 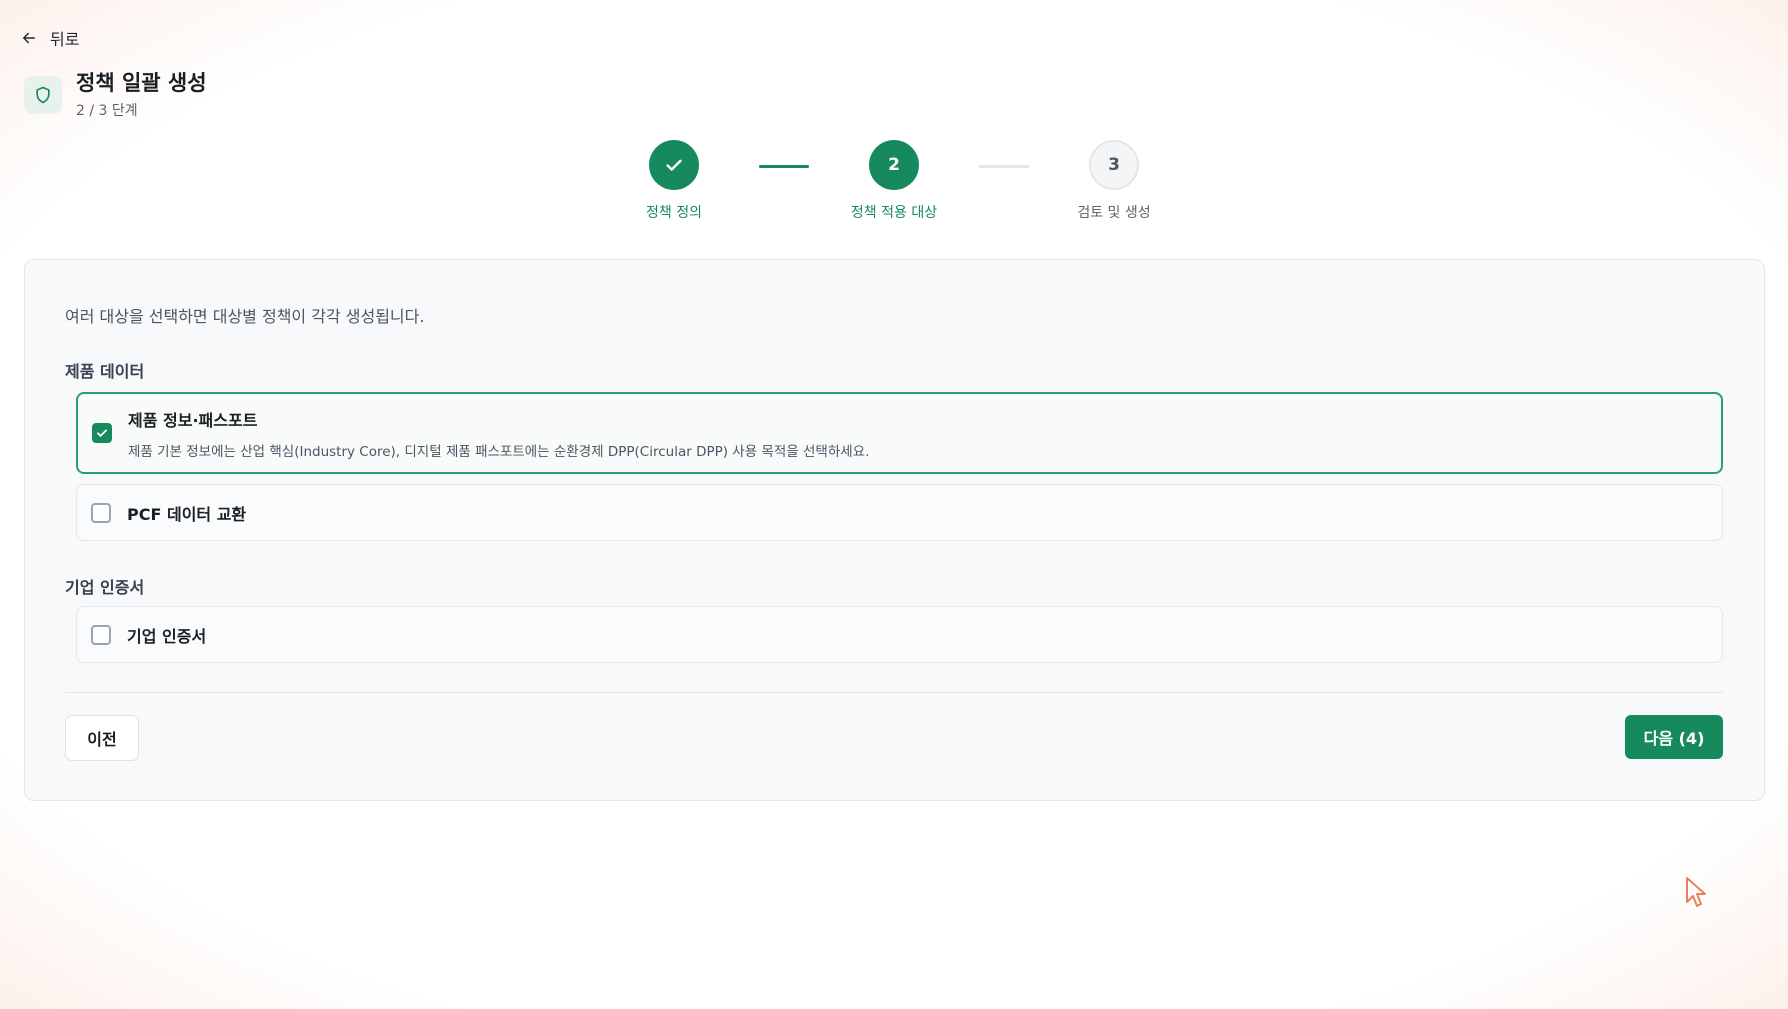 What do you see at coordinates (899, 512) in the screenshot?
I see `option-pcf-exchange: PCF 데이터 교환` at bounding box center [899, 512].